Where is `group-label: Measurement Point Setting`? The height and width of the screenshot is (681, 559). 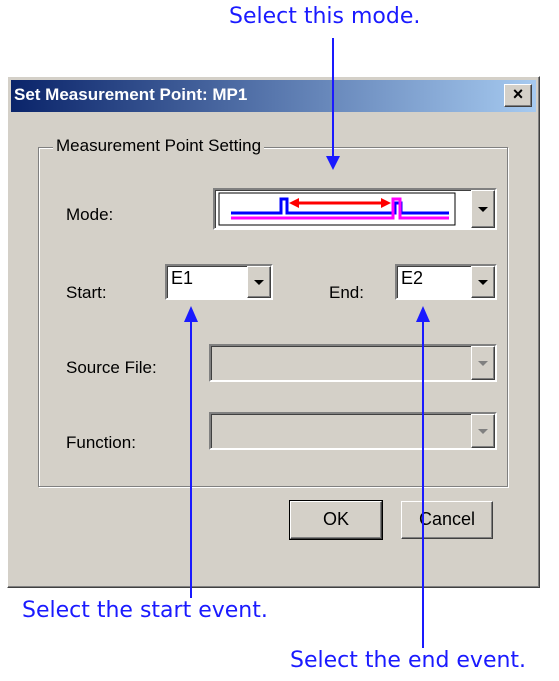 group-label: Measurement Point Setting is located at coordinates (159, 146).